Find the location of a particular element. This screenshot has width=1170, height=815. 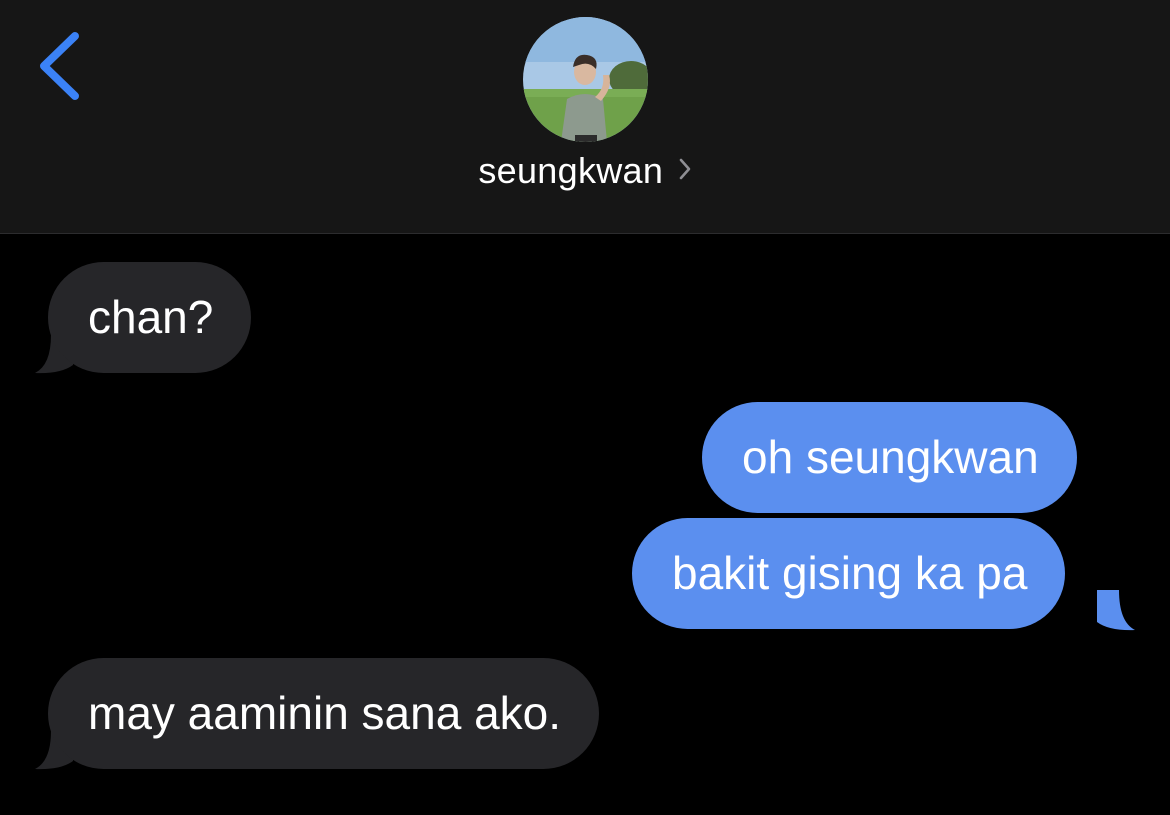

contact-photo is located at coordinates (585, 79).